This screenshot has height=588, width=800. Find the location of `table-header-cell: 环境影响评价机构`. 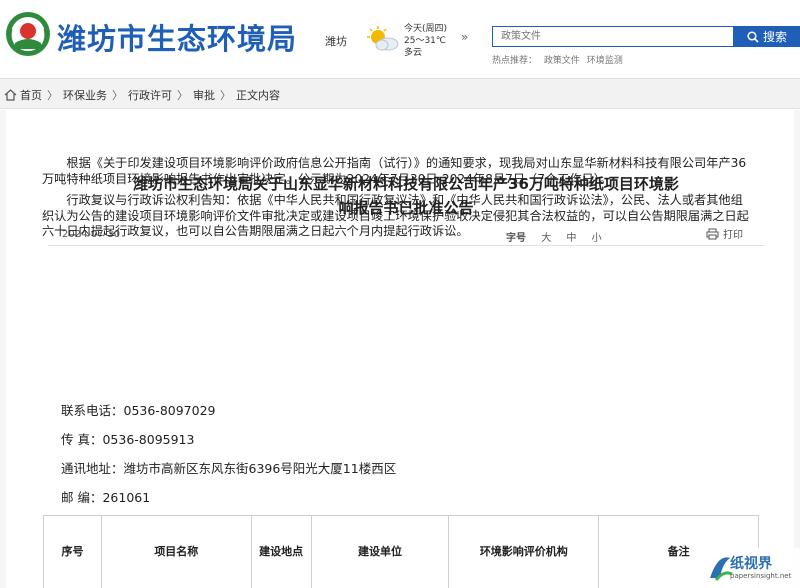

table-header-cell: 环境影响评价机构 is located at coordinates (524, 551).